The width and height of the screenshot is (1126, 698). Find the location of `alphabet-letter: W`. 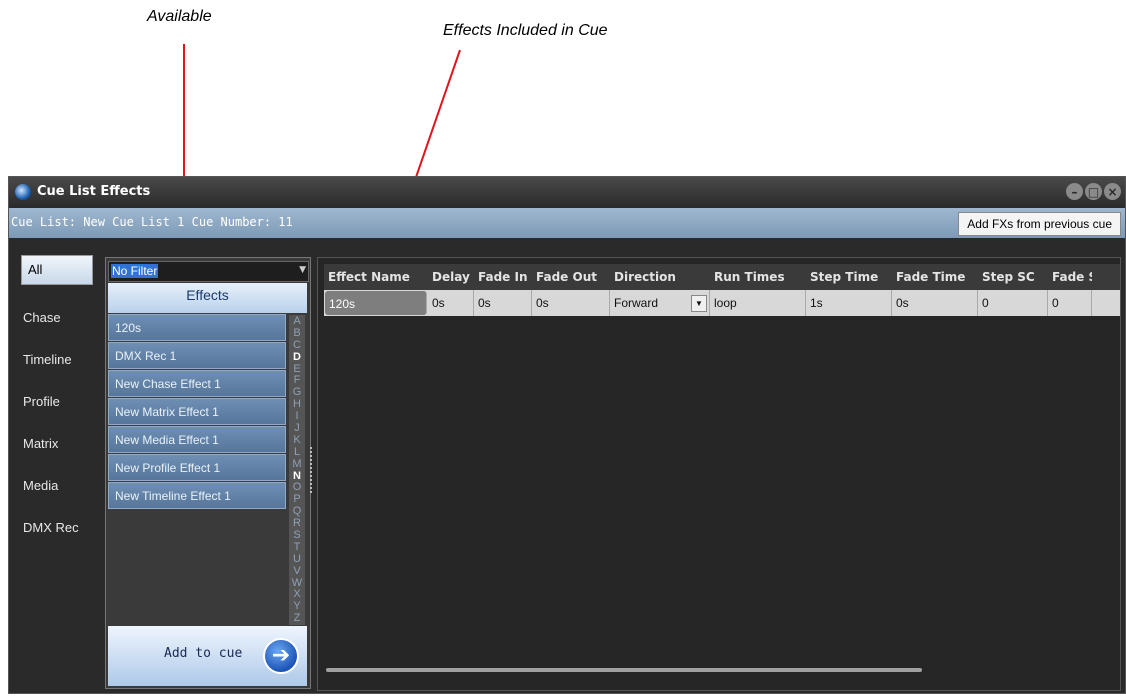

alphabet-letter: W is located at coordinates (297, 583).